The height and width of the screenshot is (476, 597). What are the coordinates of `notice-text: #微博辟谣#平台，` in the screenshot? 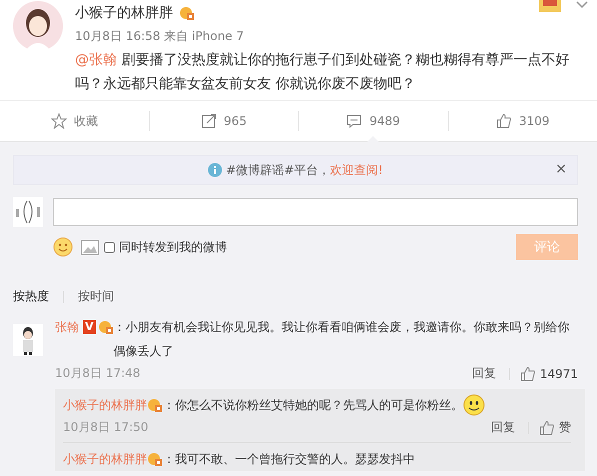 It's located at (278, 170).